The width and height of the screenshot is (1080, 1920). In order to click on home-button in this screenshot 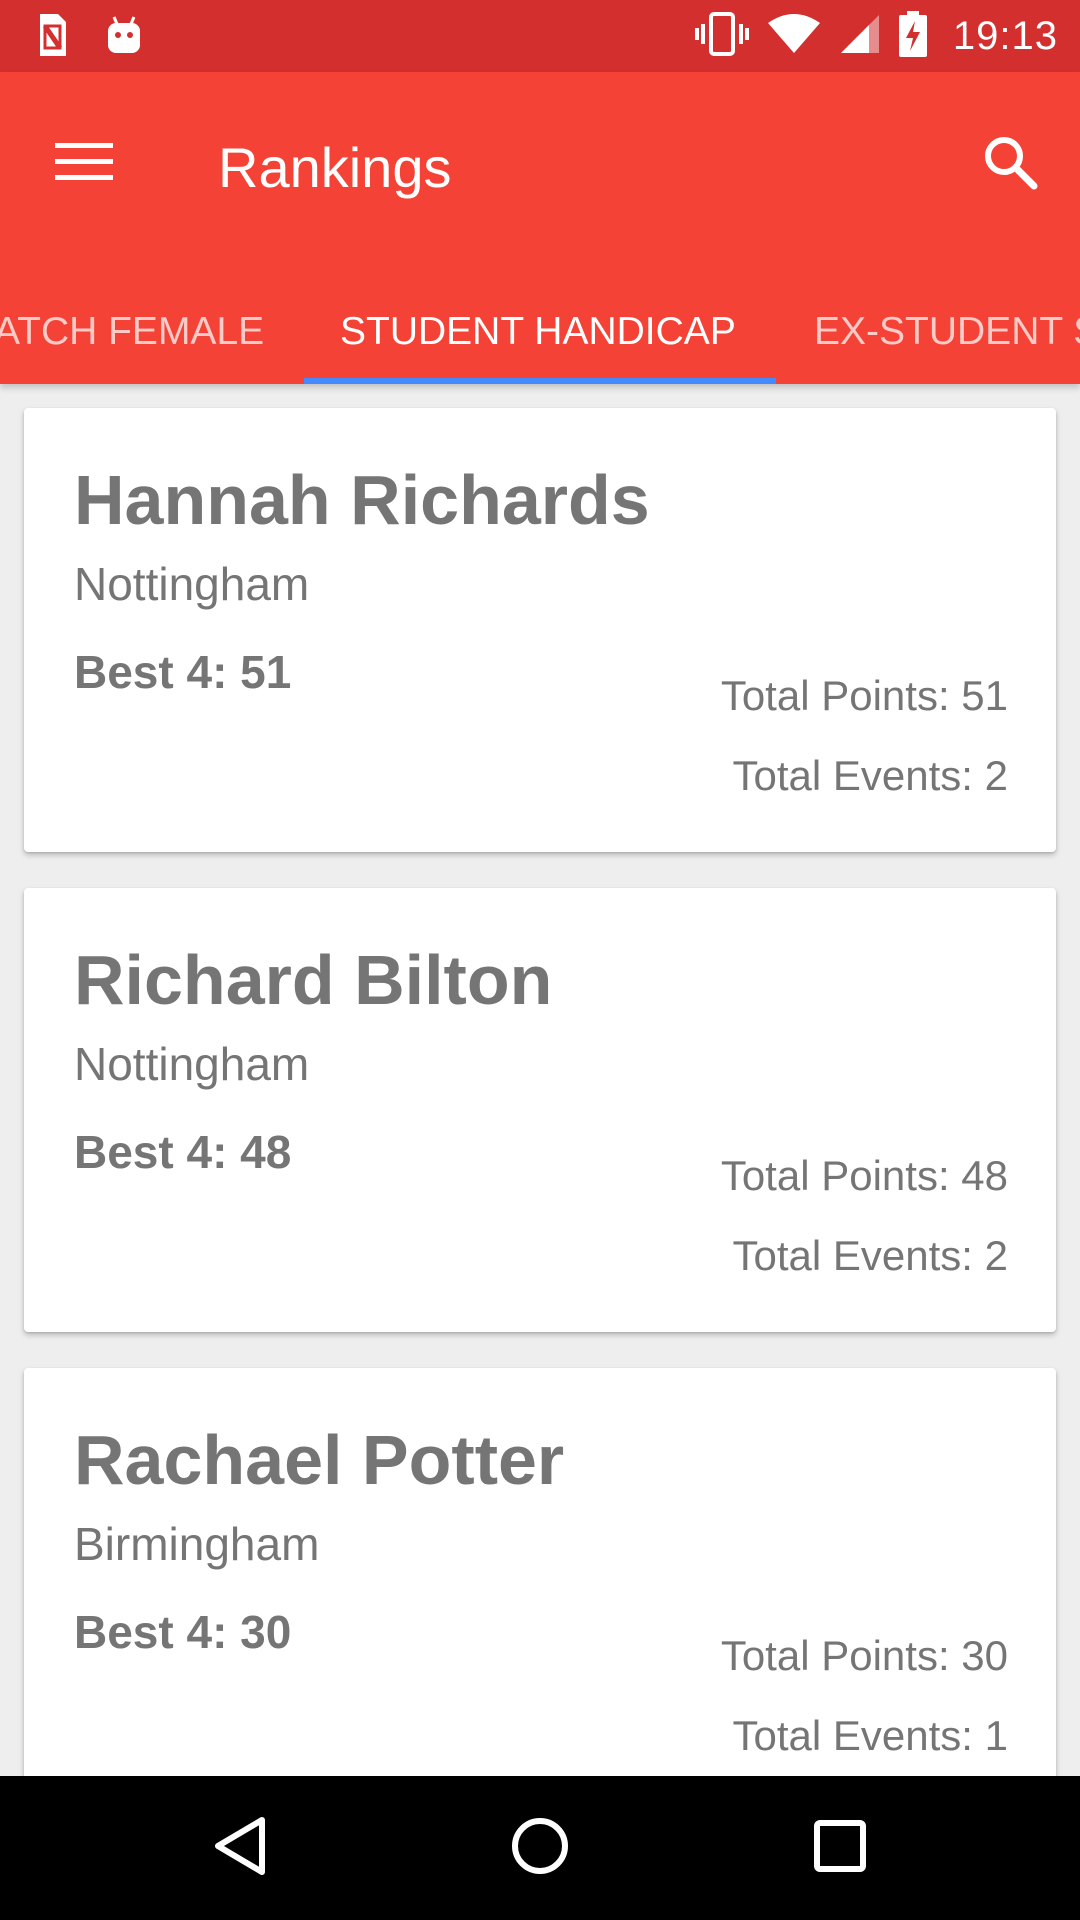, I will do `click(540, 1848)`.